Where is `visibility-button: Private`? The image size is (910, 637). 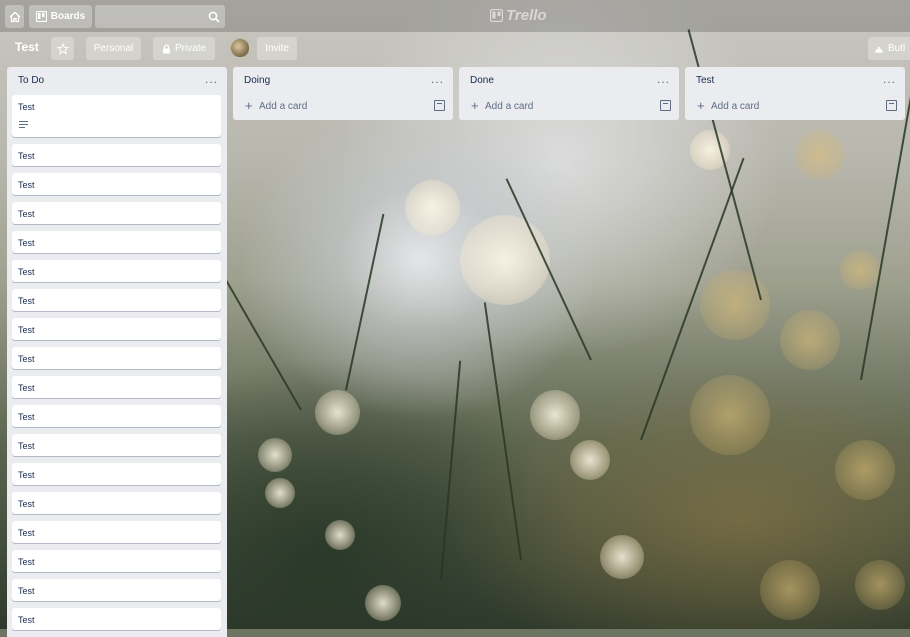
visibility-button: Private is located at coordinates (184, 48).